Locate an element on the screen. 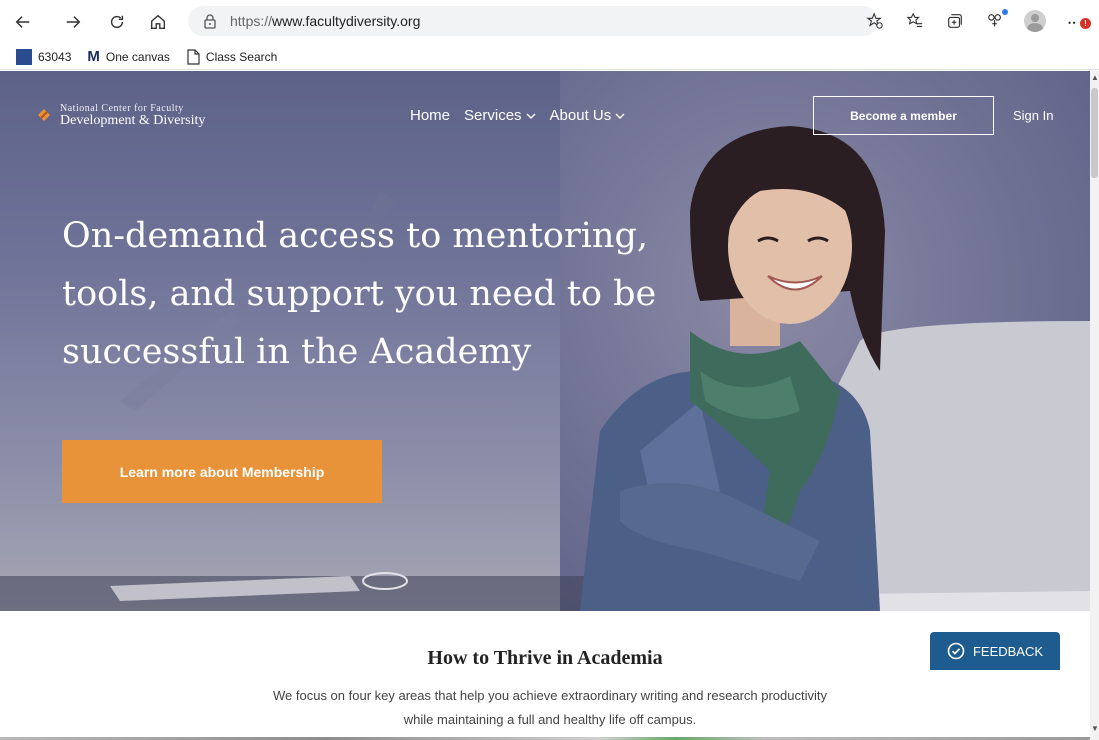 The height and width of the screenshot is (740, 1099). nav-home-label: Home is located at coordinates (430, 115).